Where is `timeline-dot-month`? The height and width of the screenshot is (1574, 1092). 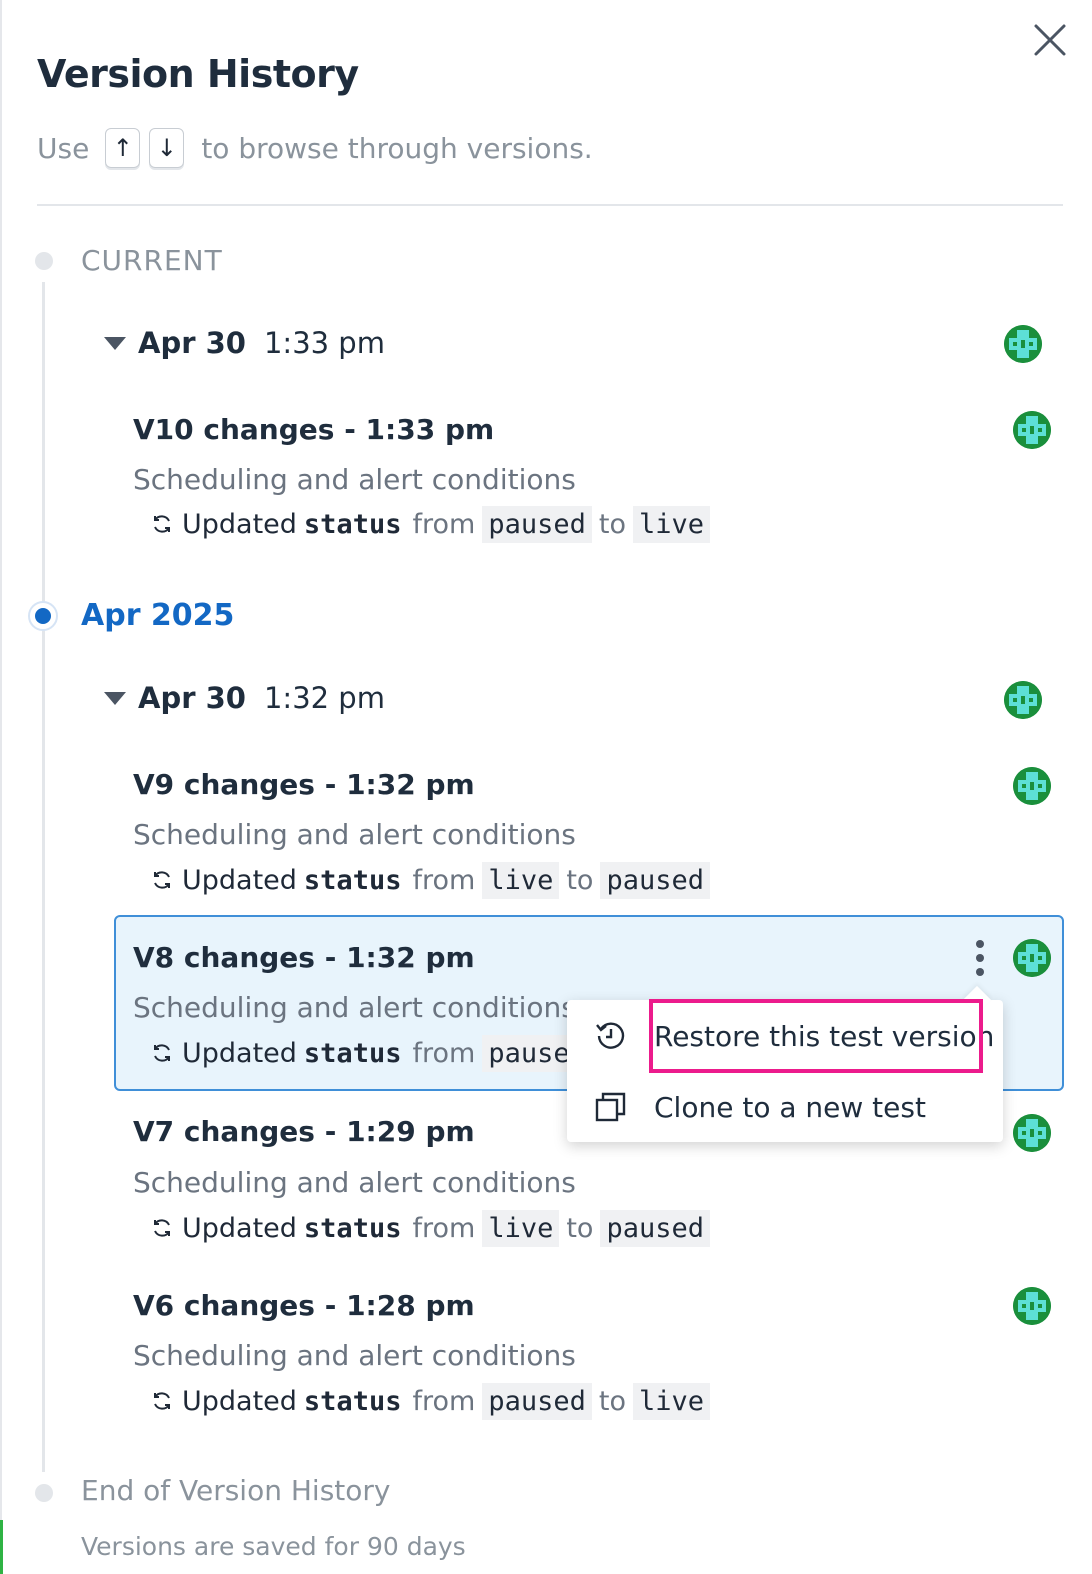 timeline-dot-month is located at coordinates (43, 616).